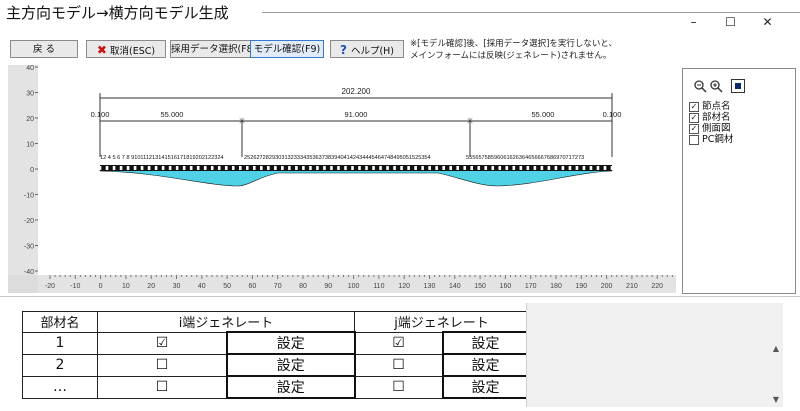 This screenshot has width=800, height=411. I want to click on zoom-out-icon, so click(700, 86).